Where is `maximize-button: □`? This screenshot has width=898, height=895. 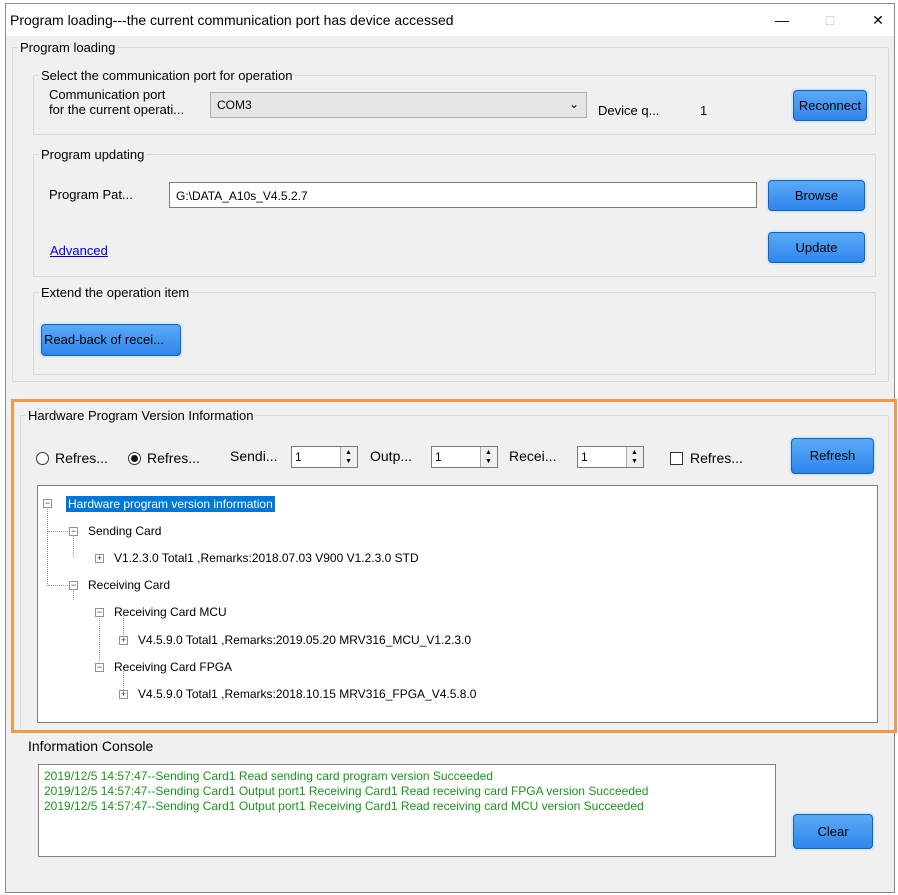 maximize-button: □ is located at coordinates (830, 20).